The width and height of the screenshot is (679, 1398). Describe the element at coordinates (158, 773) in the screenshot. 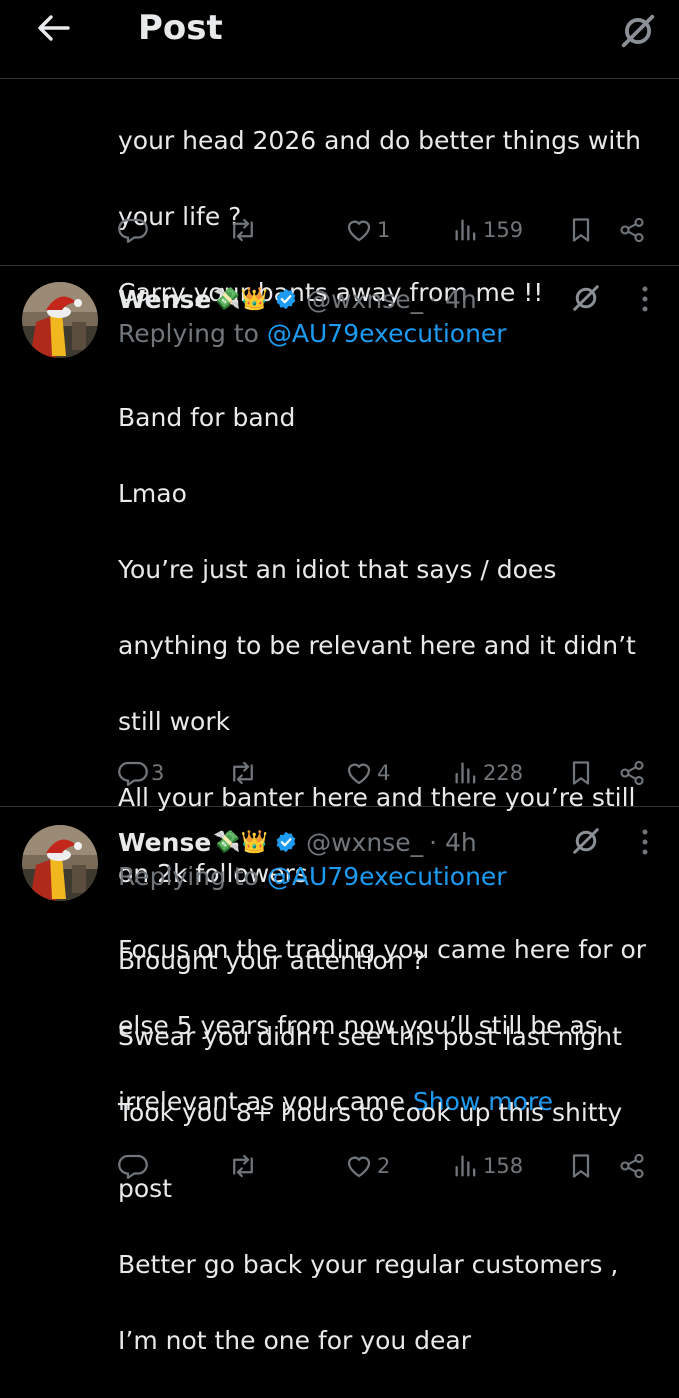

I see `reply-count: 3` at that location.